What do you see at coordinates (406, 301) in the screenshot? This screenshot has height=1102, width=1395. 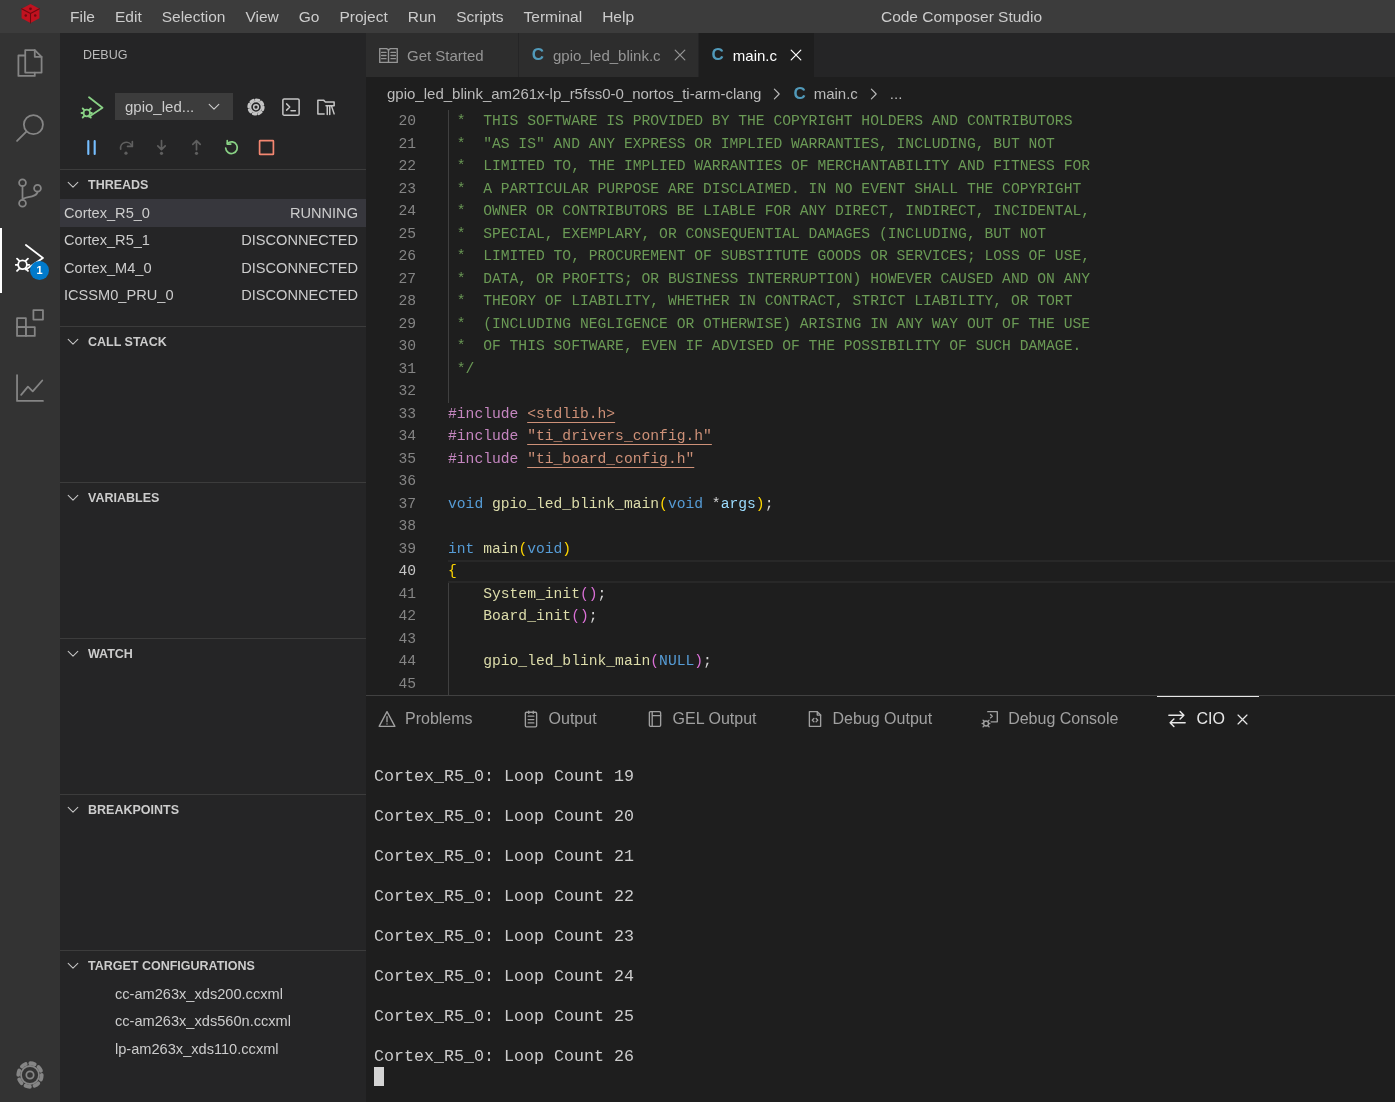 I see `line-number: 28` at bounding box center [406, 301].